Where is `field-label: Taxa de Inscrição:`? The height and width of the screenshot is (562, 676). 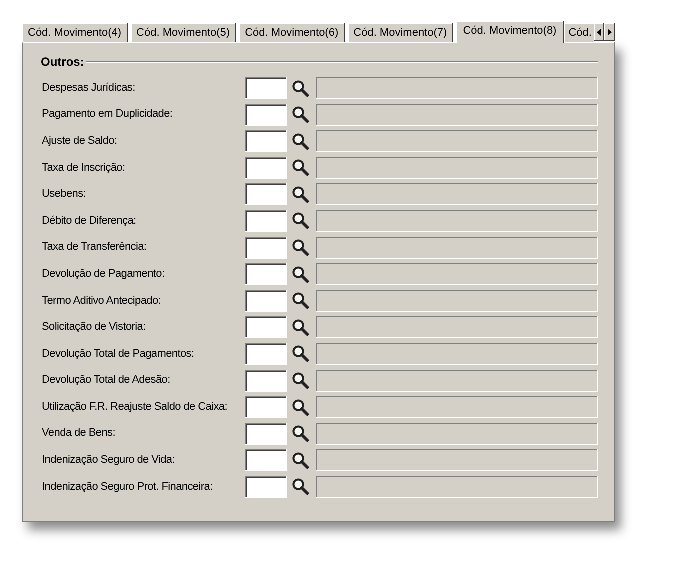
field-label: Taxa de Inscrição: is located at coordinates (83, 168).